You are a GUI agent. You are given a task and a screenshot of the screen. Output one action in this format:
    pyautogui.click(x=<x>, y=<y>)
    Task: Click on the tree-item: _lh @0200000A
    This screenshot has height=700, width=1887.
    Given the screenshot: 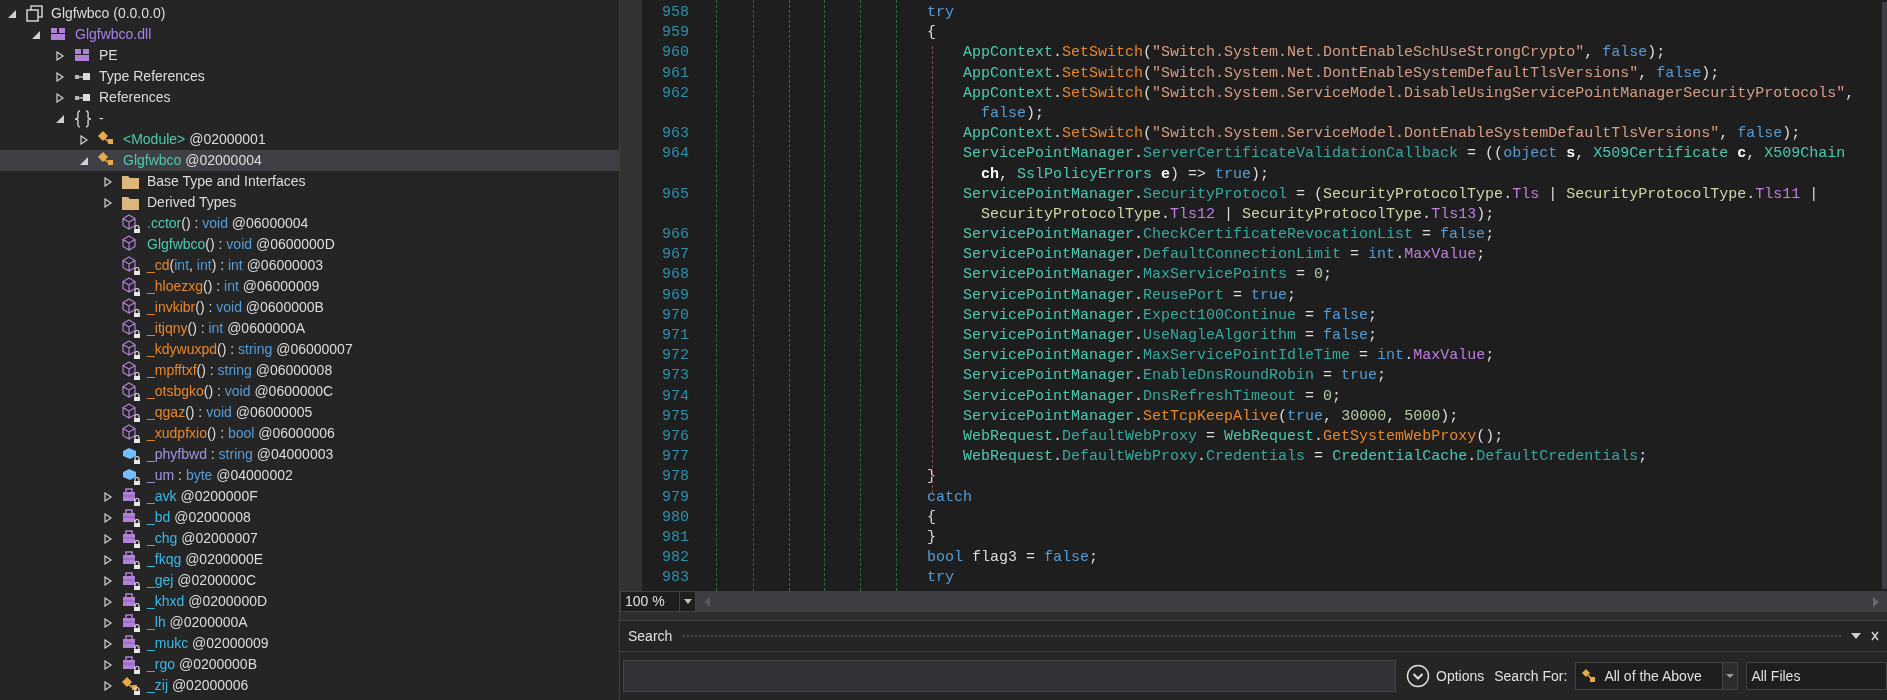 What is the action you would take?
    pyautogui.click(x=309, y=622)
    